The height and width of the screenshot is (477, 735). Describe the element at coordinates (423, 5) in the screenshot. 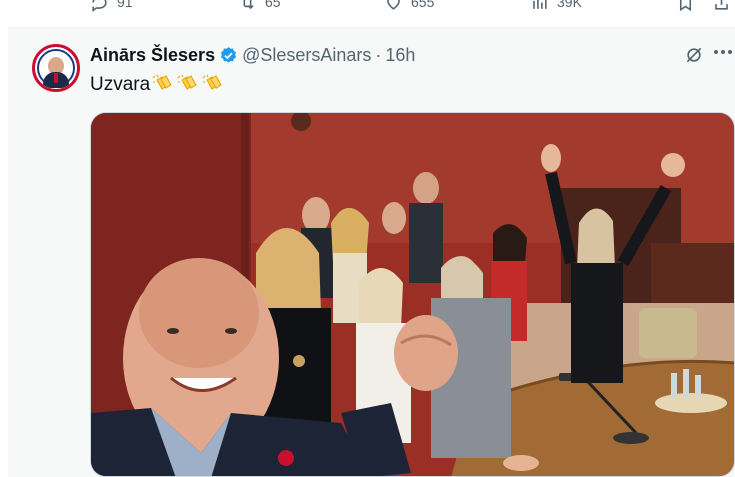

I see `like-count: 655` at that location.